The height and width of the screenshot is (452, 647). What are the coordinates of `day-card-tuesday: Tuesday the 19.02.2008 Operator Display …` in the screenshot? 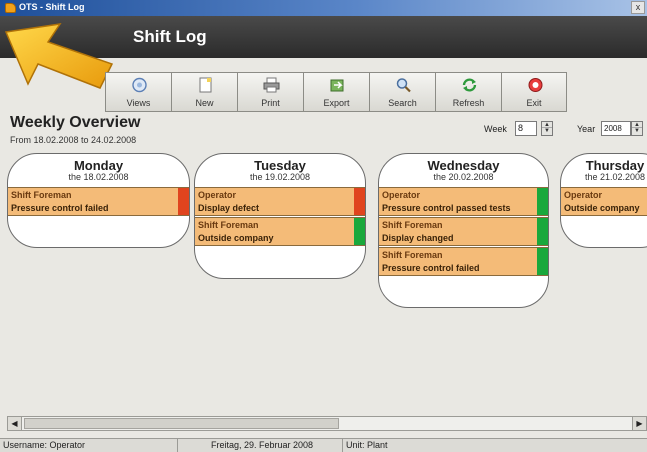 It's located at (280, 216).